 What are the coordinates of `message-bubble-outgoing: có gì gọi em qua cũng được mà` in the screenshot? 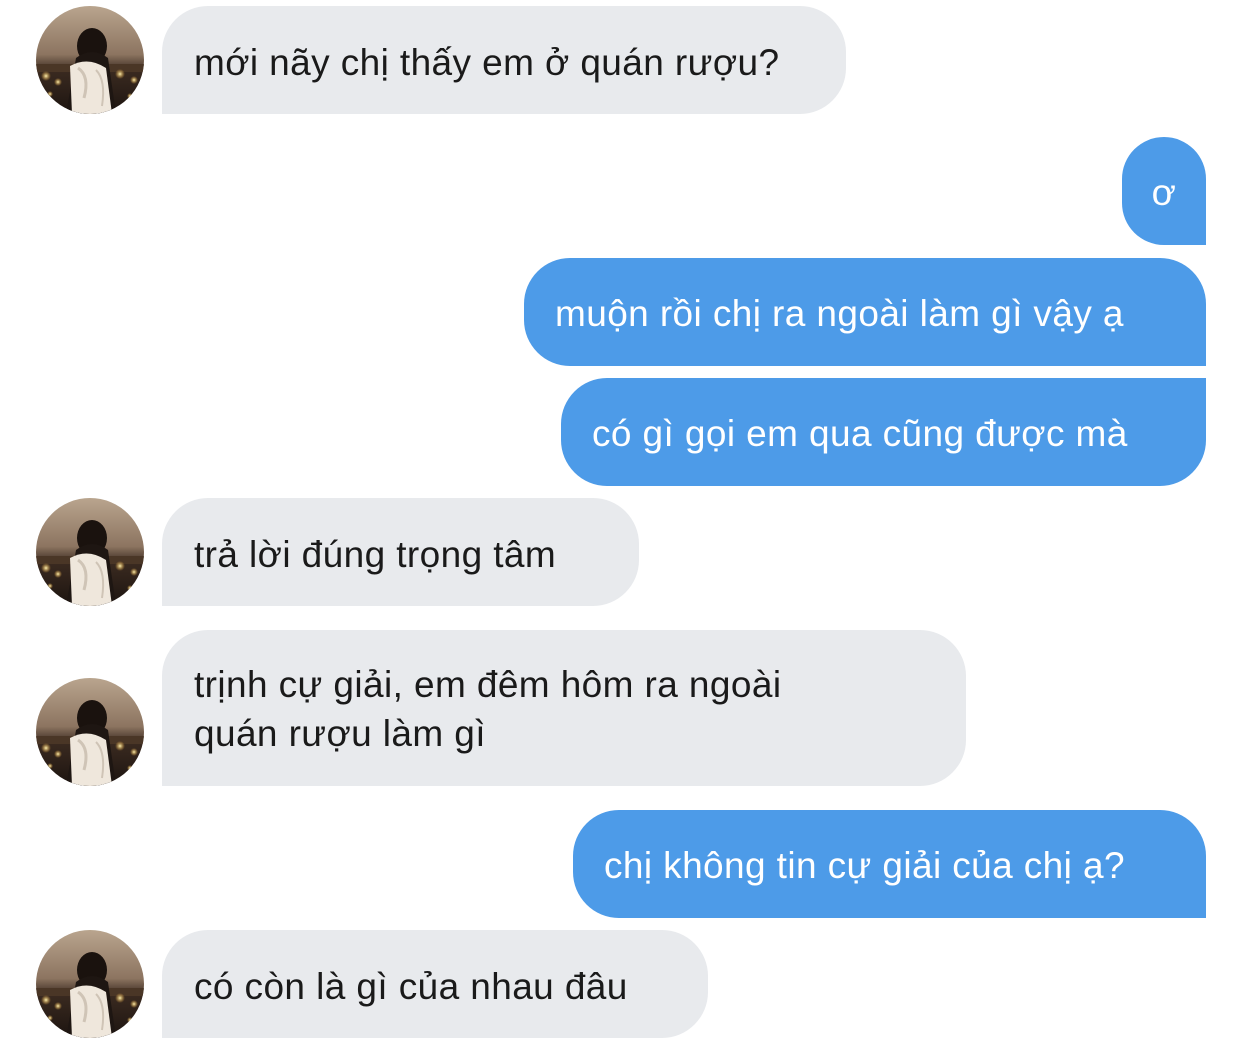 It's located at (883, 432).